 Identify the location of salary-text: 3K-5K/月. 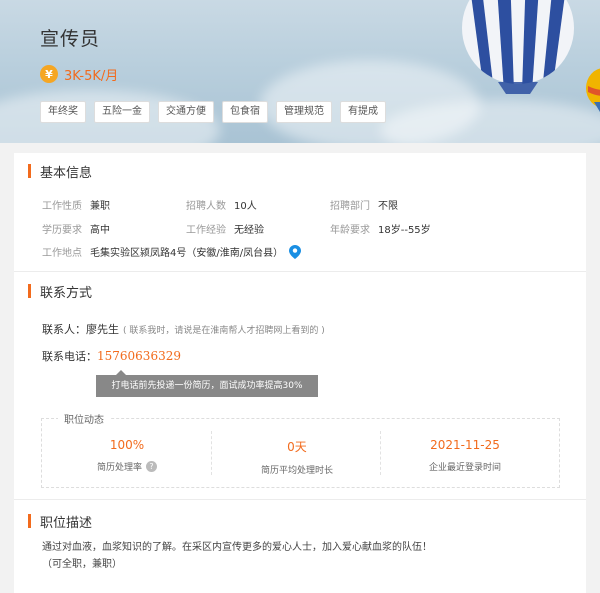
(91, 76).